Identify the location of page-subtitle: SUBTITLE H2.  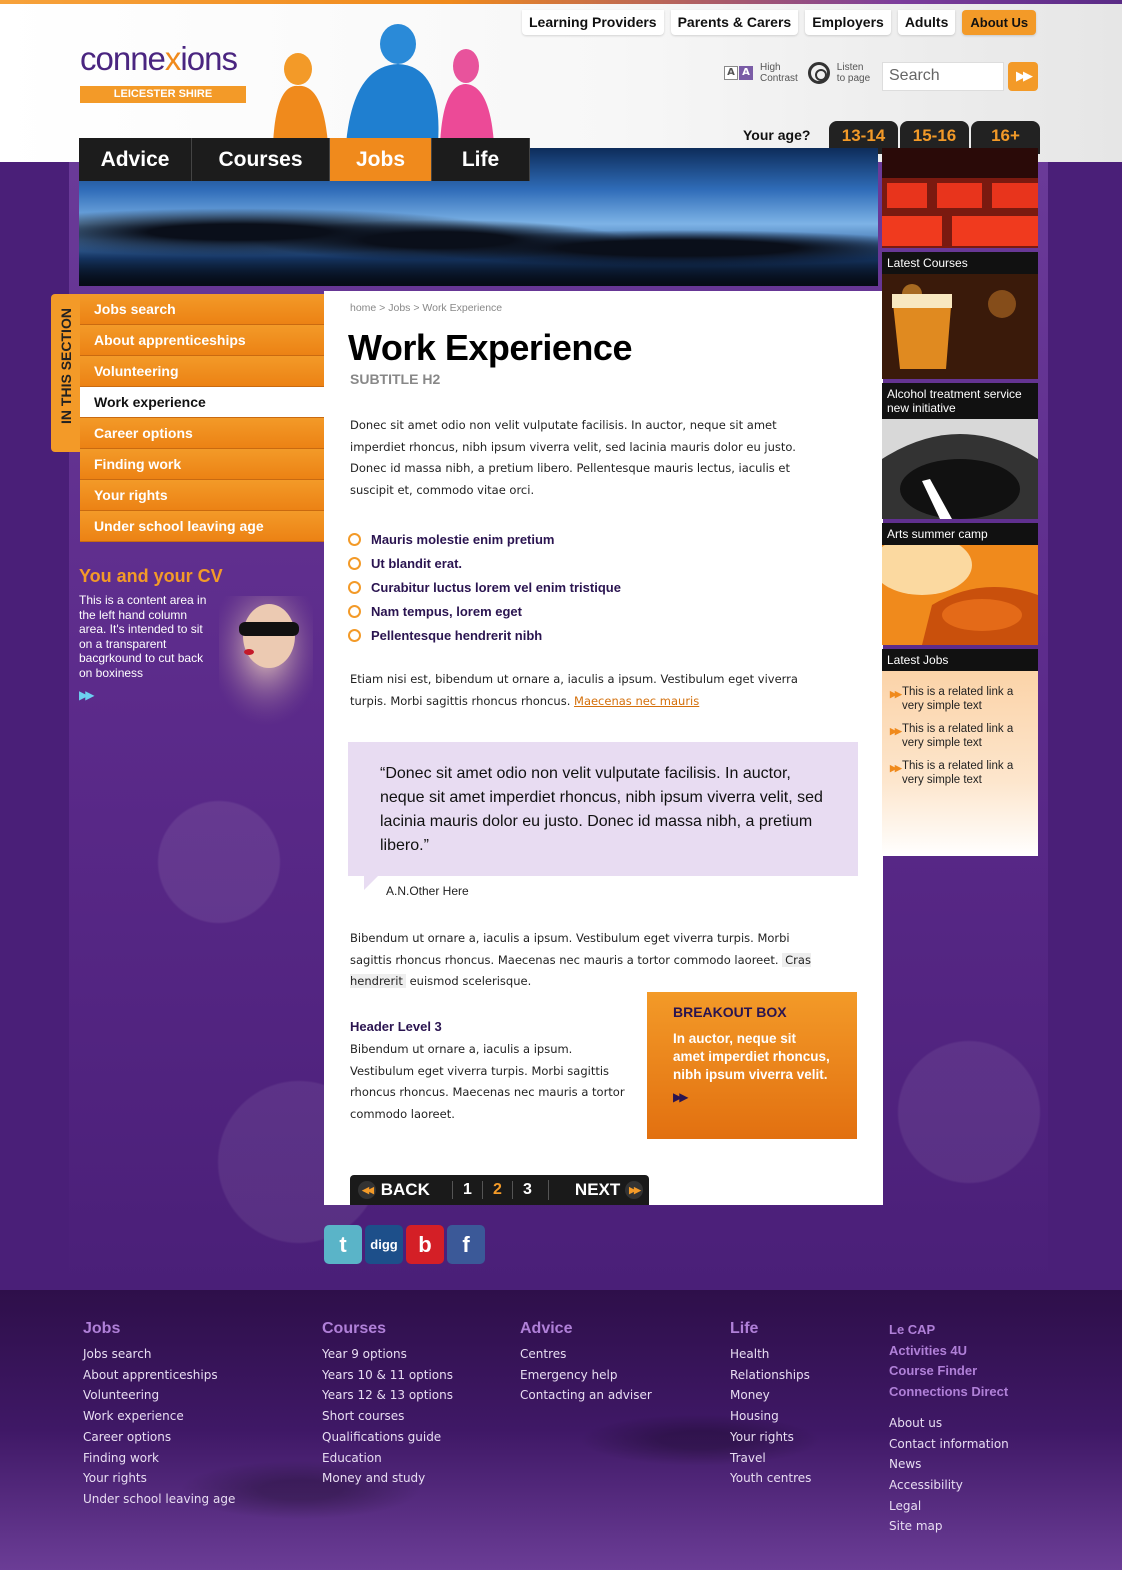
(395, 379).